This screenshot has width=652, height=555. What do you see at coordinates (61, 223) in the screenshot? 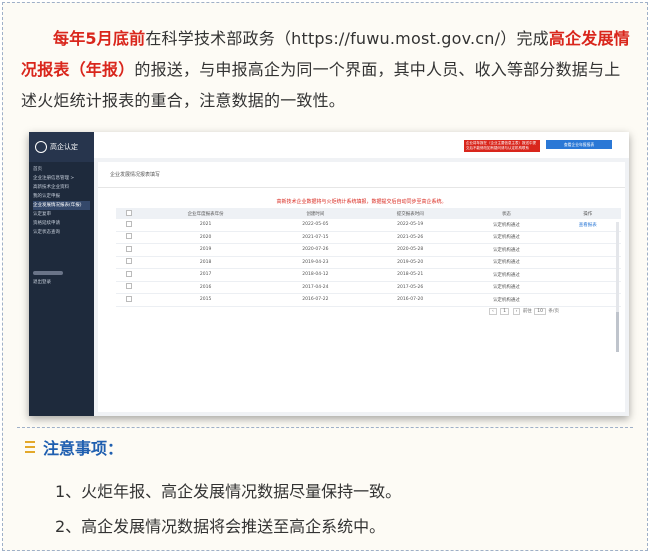
I see `sidebar-item: 资格延续申请` at bounding box center [61, 223].